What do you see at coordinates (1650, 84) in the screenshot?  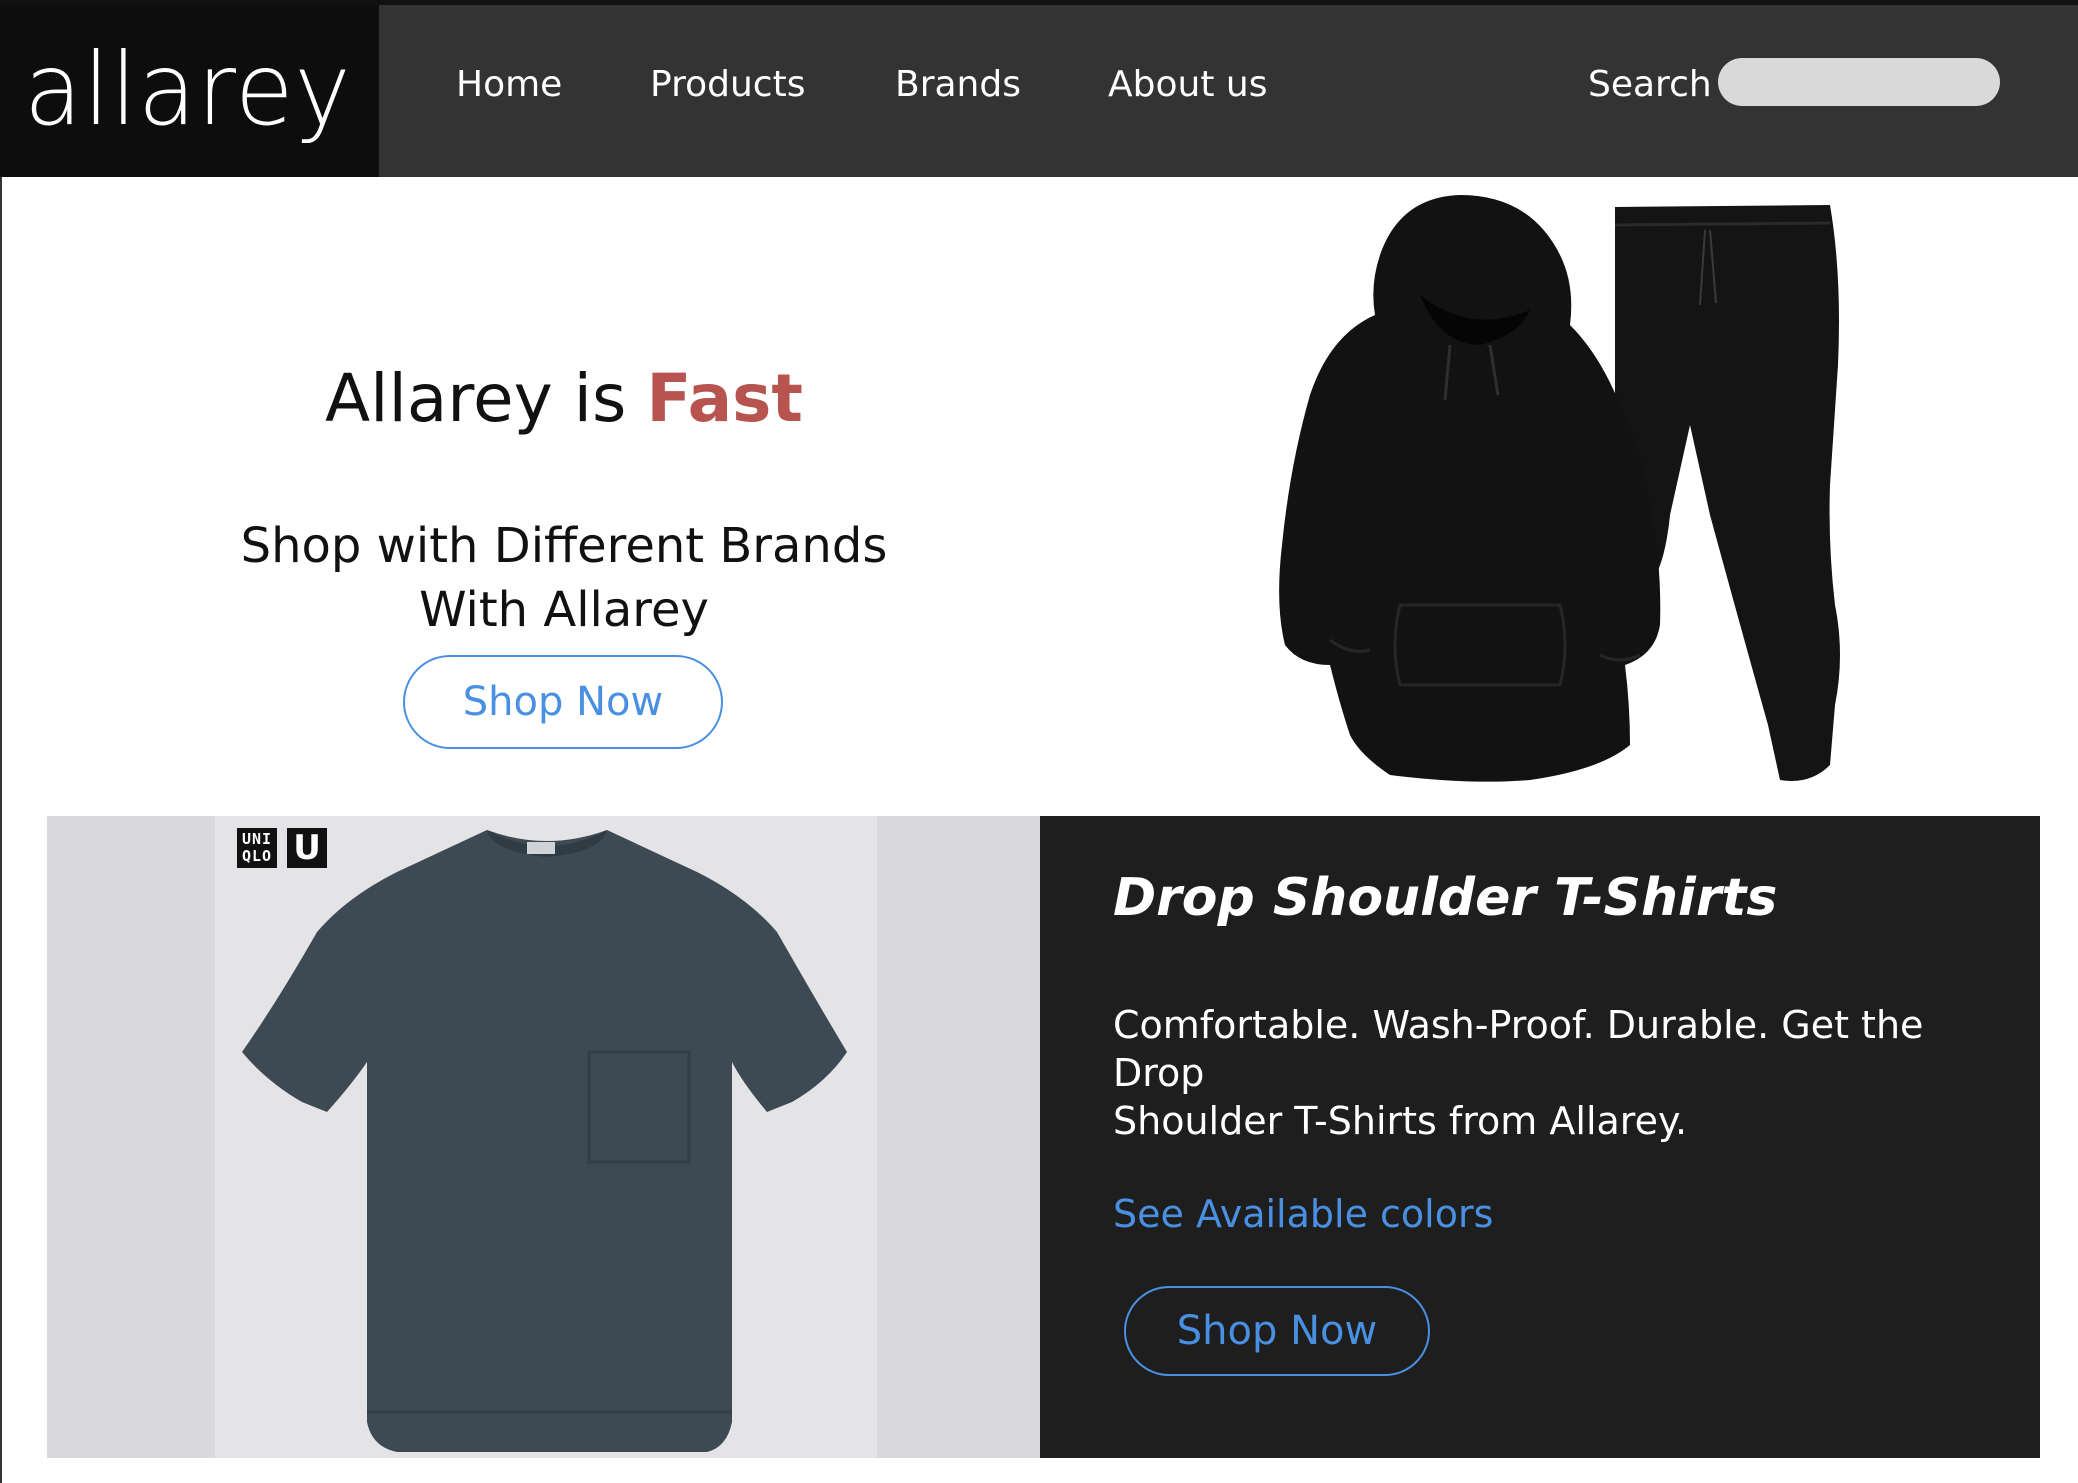 I see `search-label: Search` at bounding box center [1650, 84].